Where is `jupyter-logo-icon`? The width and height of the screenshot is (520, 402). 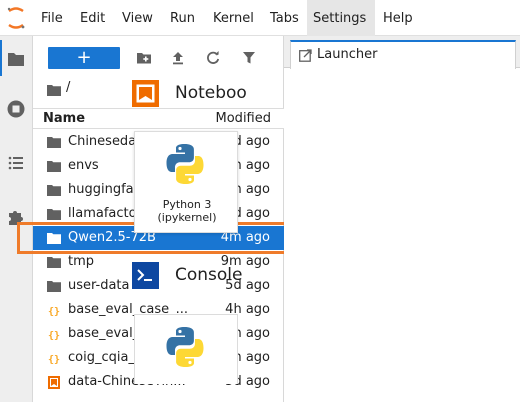
jupyter-logo-icon is located at coordinates (16, 18).